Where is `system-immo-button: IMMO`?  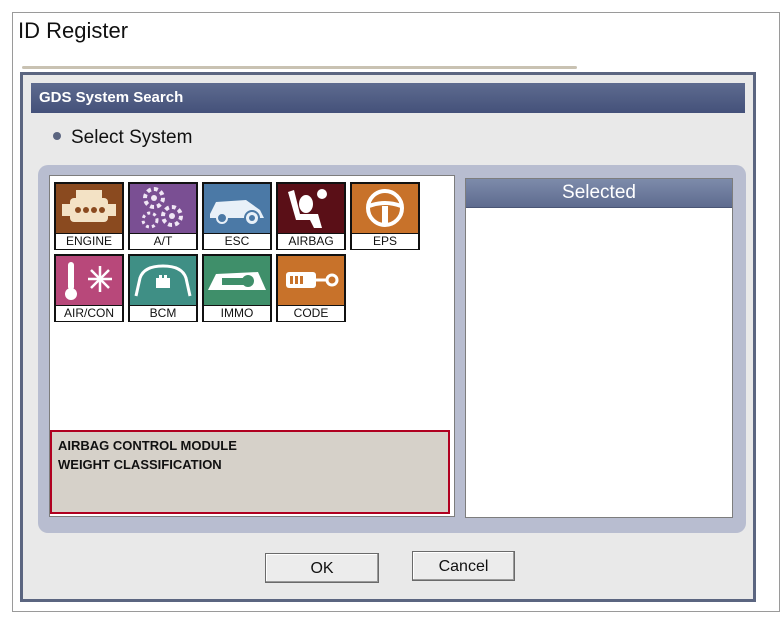
system-immo-button: IMMO is located at coordinates (237, 288).